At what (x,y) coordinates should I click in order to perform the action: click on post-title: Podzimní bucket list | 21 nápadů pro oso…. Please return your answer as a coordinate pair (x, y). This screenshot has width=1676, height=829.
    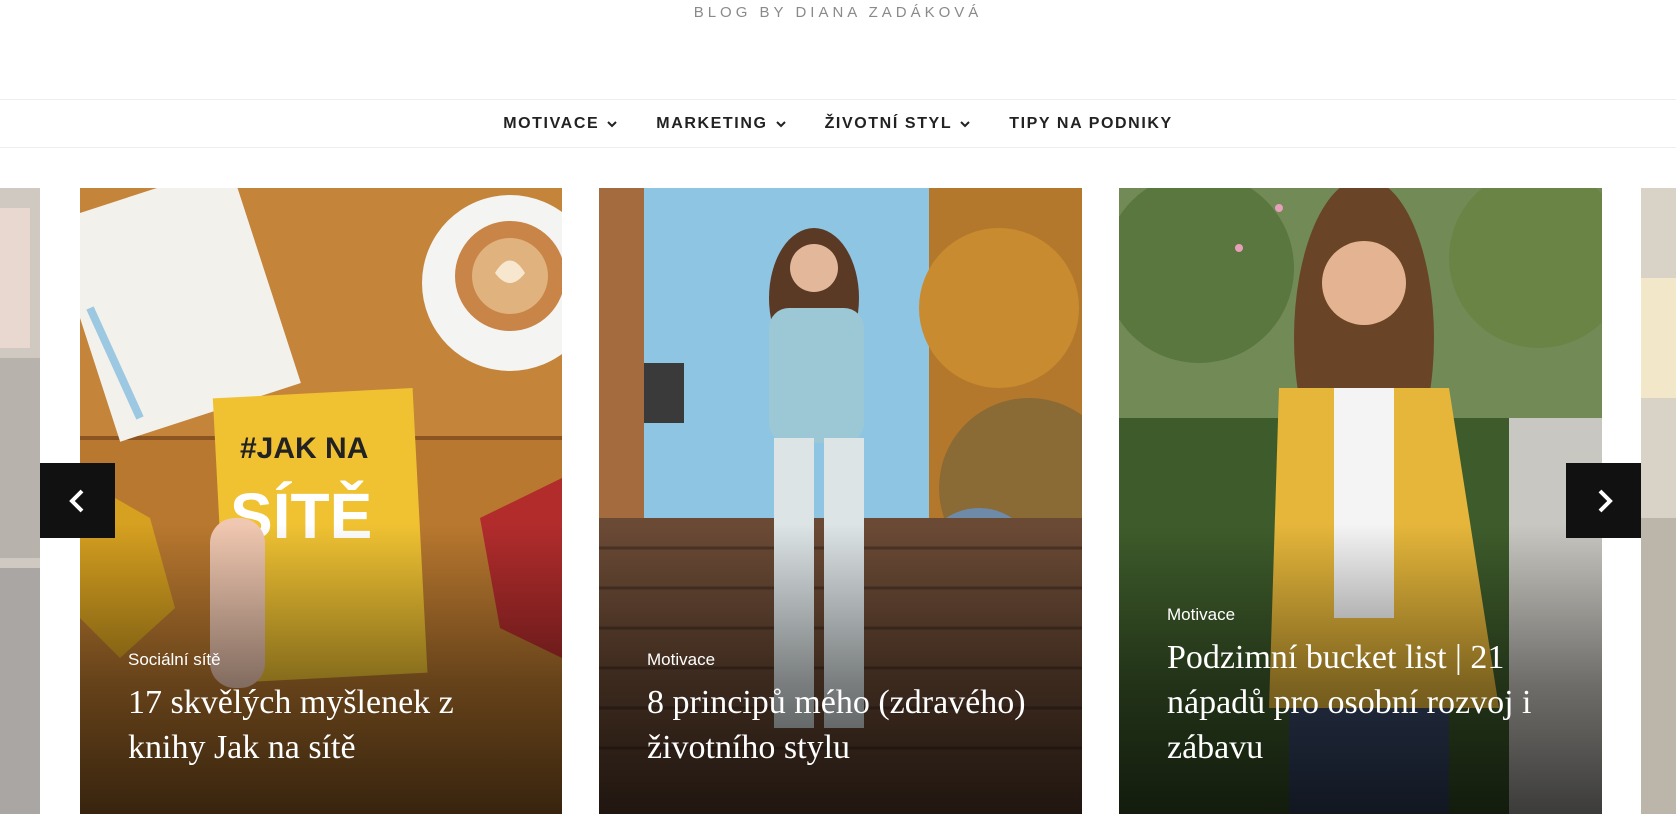
    Looking at the image, I should click on (1369, 702).